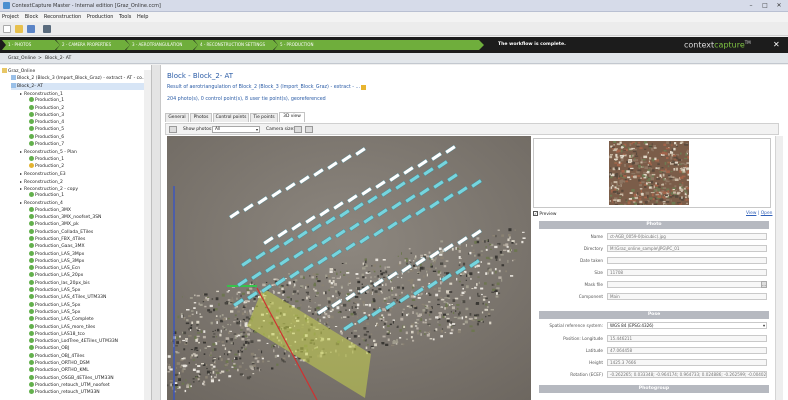  What do you see at coordinates (82, 188) in the screenshot?
I see `tree-item: ▸ Reconstruction_2 - copy` at bounding box center [82, 188].